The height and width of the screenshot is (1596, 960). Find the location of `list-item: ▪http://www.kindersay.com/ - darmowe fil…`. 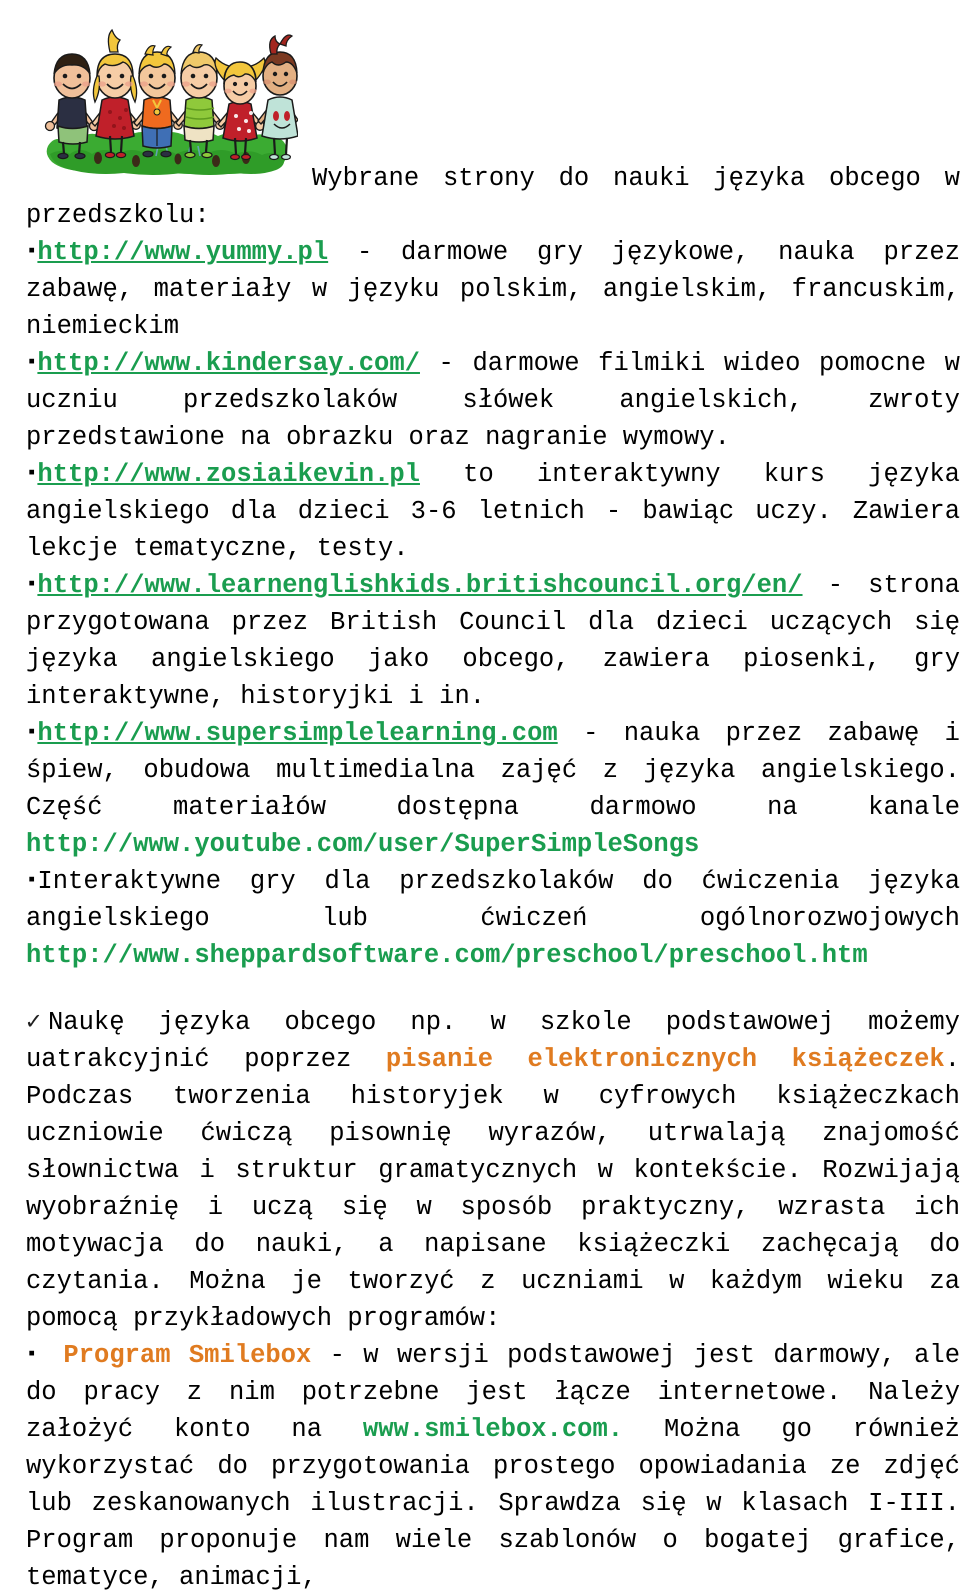

list-item: ▪http://www.kindersay.com/ - darmowe fil… is located at coordinates (493, 400).